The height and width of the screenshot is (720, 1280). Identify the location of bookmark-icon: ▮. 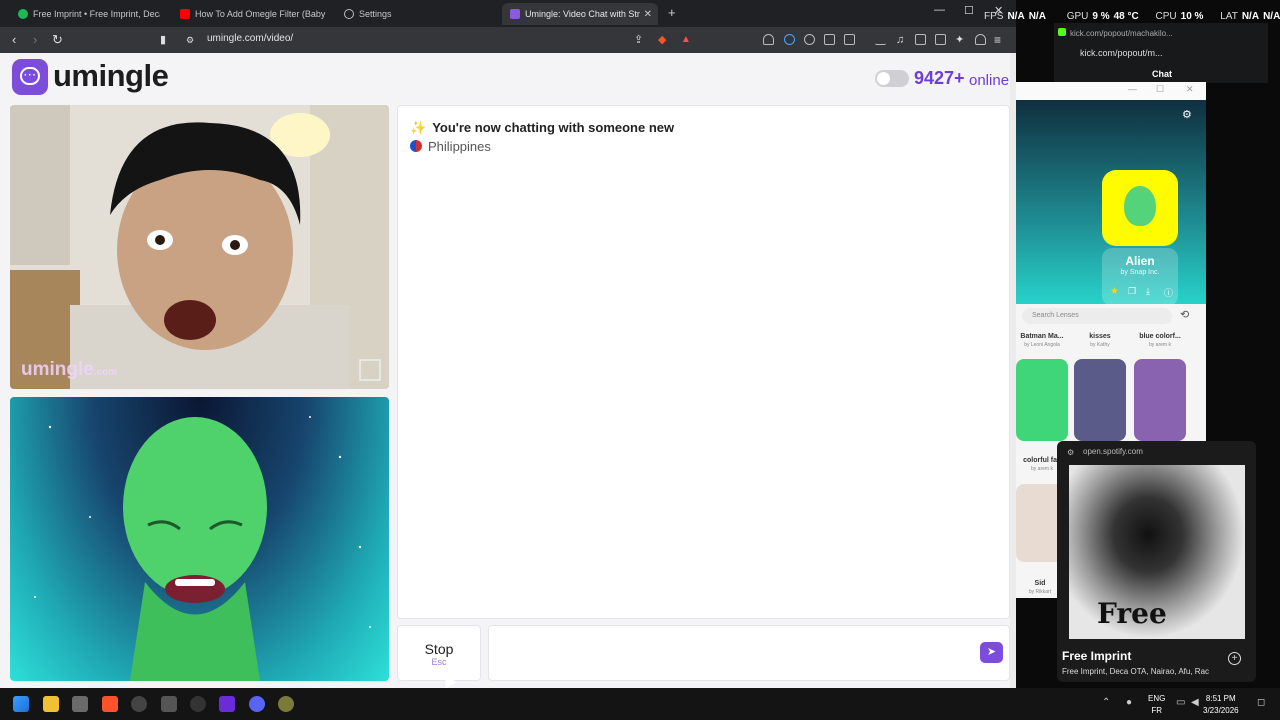
(163, 40).